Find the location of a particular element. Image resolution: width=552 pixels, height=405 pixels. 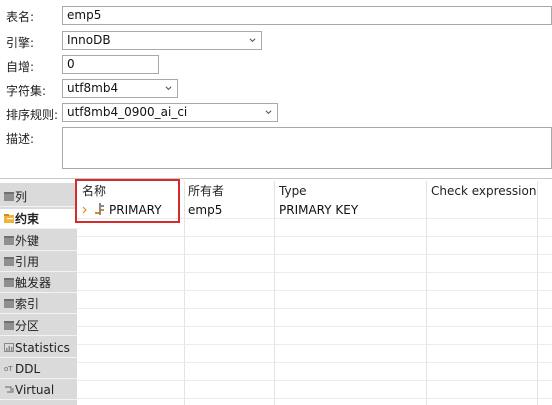

charset-label: 字符集: is located at coordinates (26, 91).